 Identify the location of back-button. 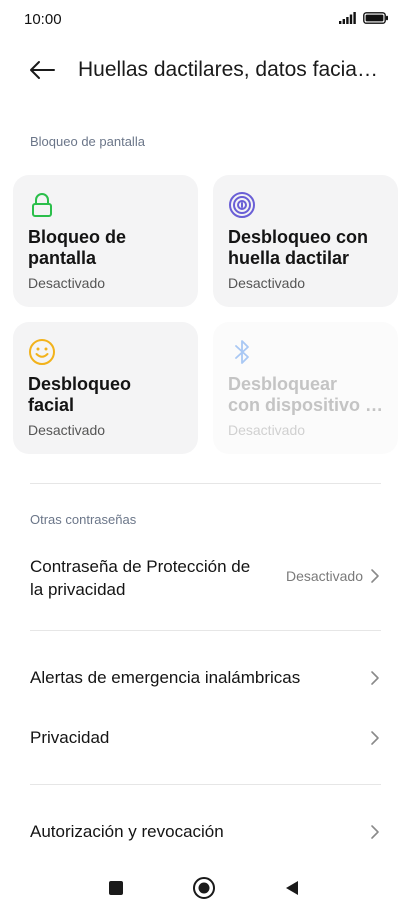
(42, 70).